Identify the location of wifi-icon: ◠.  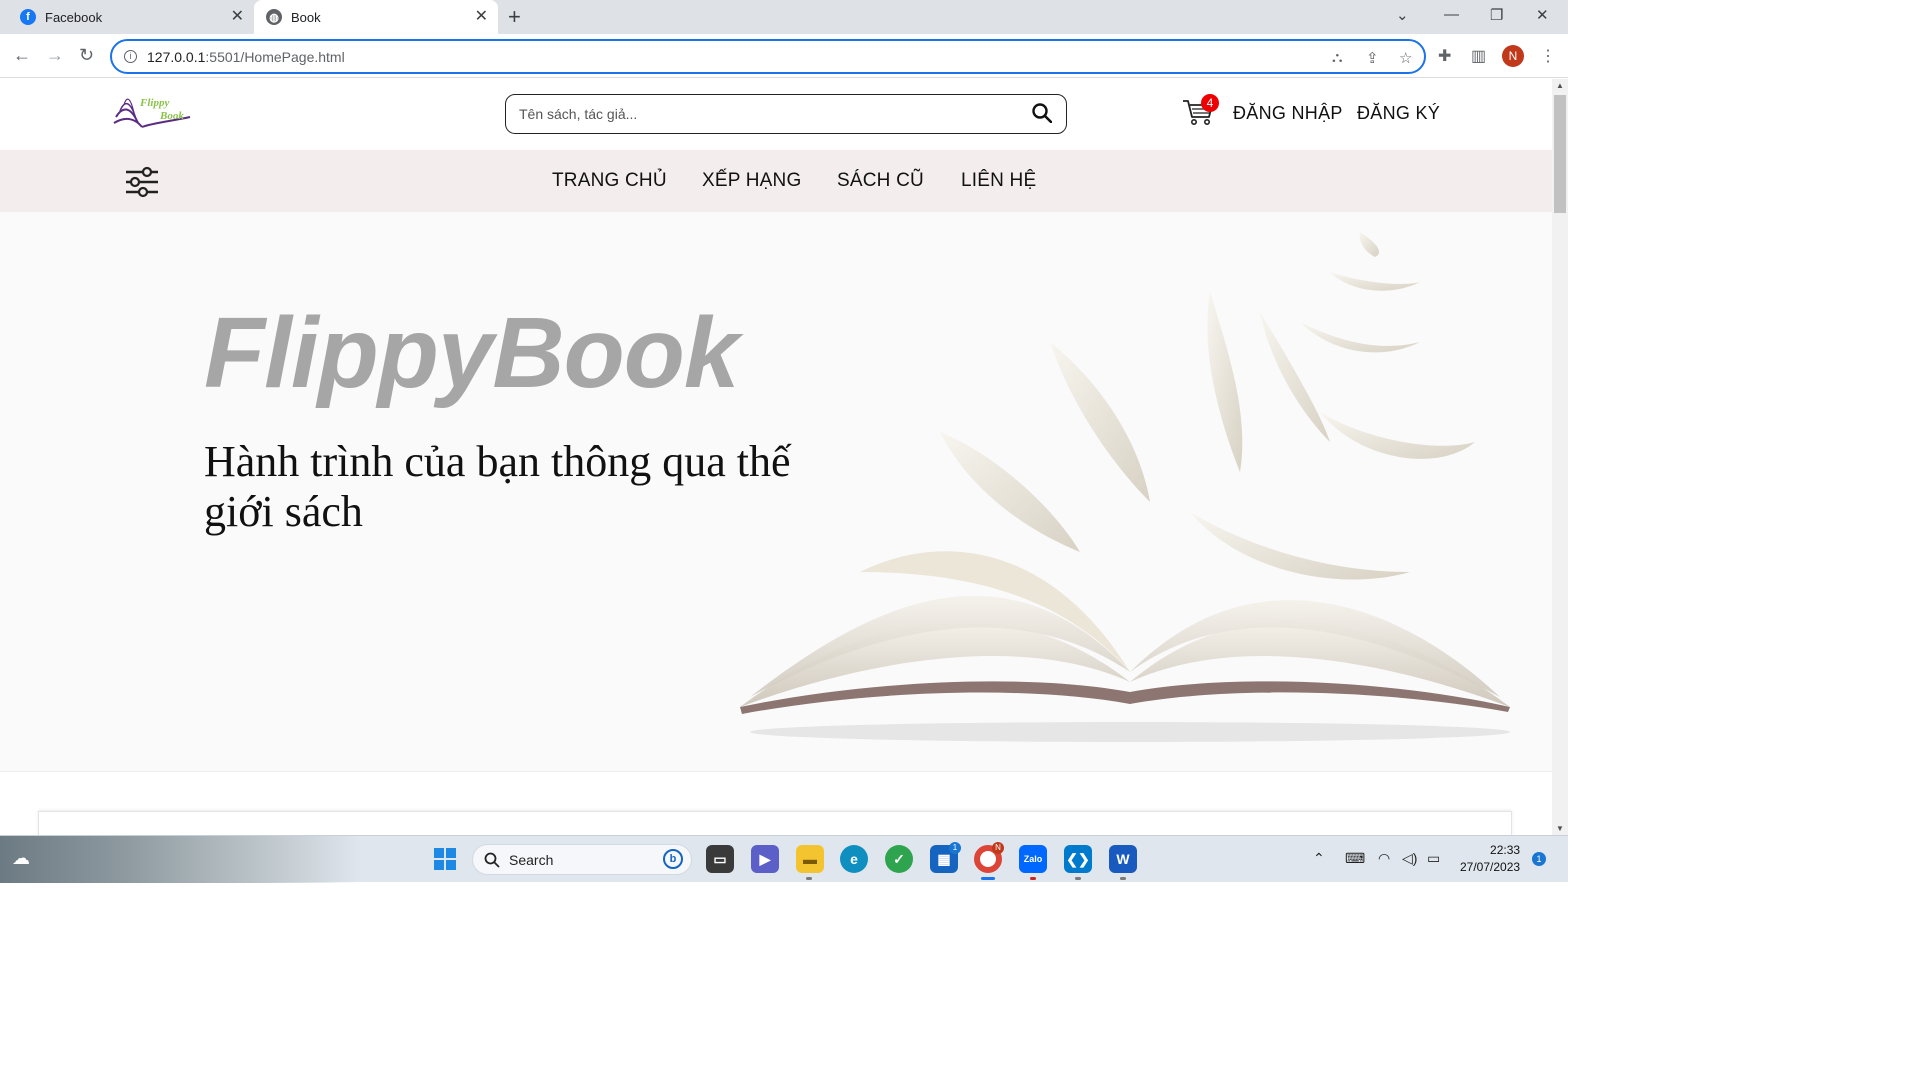
(1384, 858).